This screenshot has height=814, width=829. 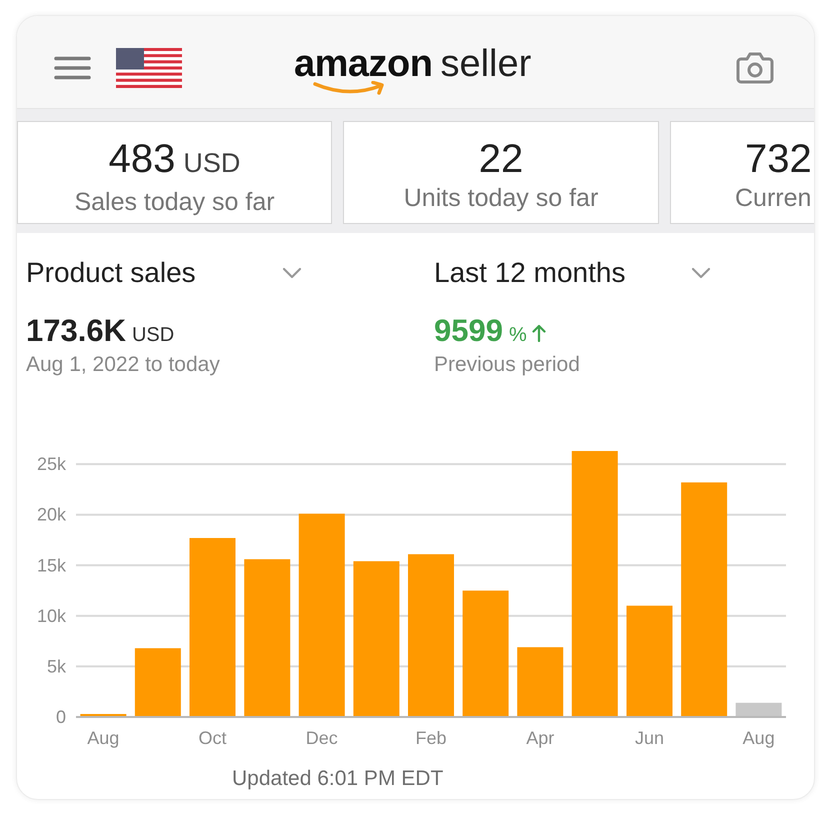 What do you see at coordinates (123, 365) in the screenshot?
I see `date-range-caption: Aug 1, 2022 to today` at bounding box center [123, 365].